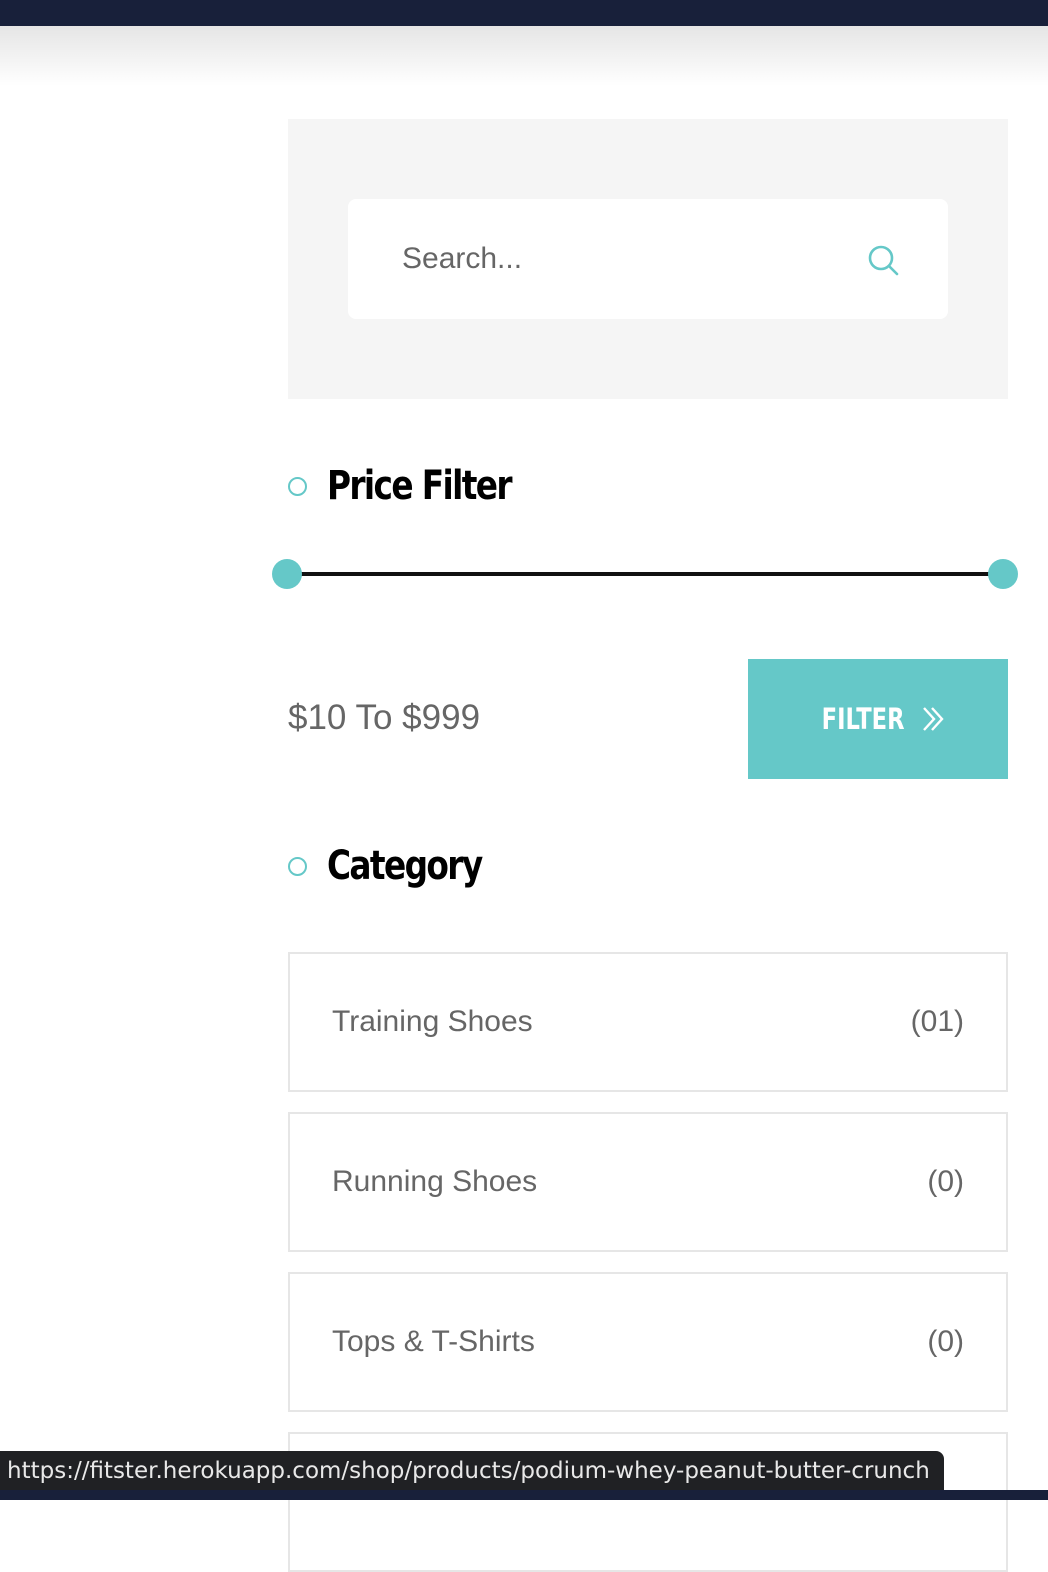 Image resolution: width=1048 pixels, height=1572 pixels. I want to click on category-item-tops-t-shirts: Tops & T-Shirts (0), so click(648, 1342).